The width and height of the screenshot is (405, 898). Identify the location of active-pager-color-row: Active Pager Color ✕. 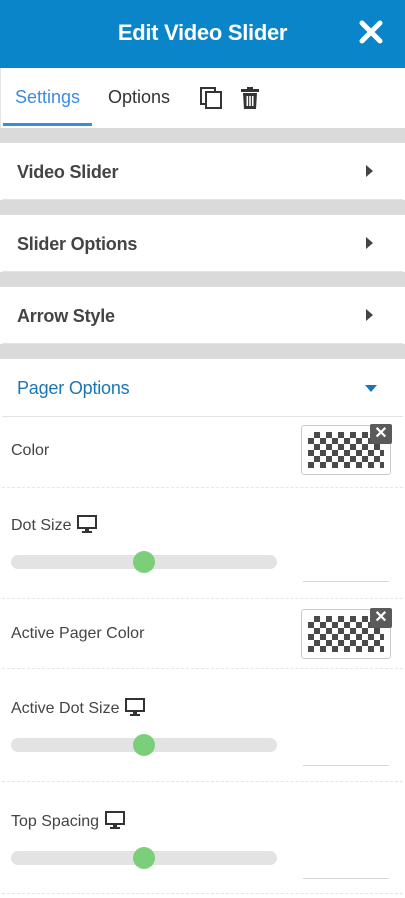
(202, 634).